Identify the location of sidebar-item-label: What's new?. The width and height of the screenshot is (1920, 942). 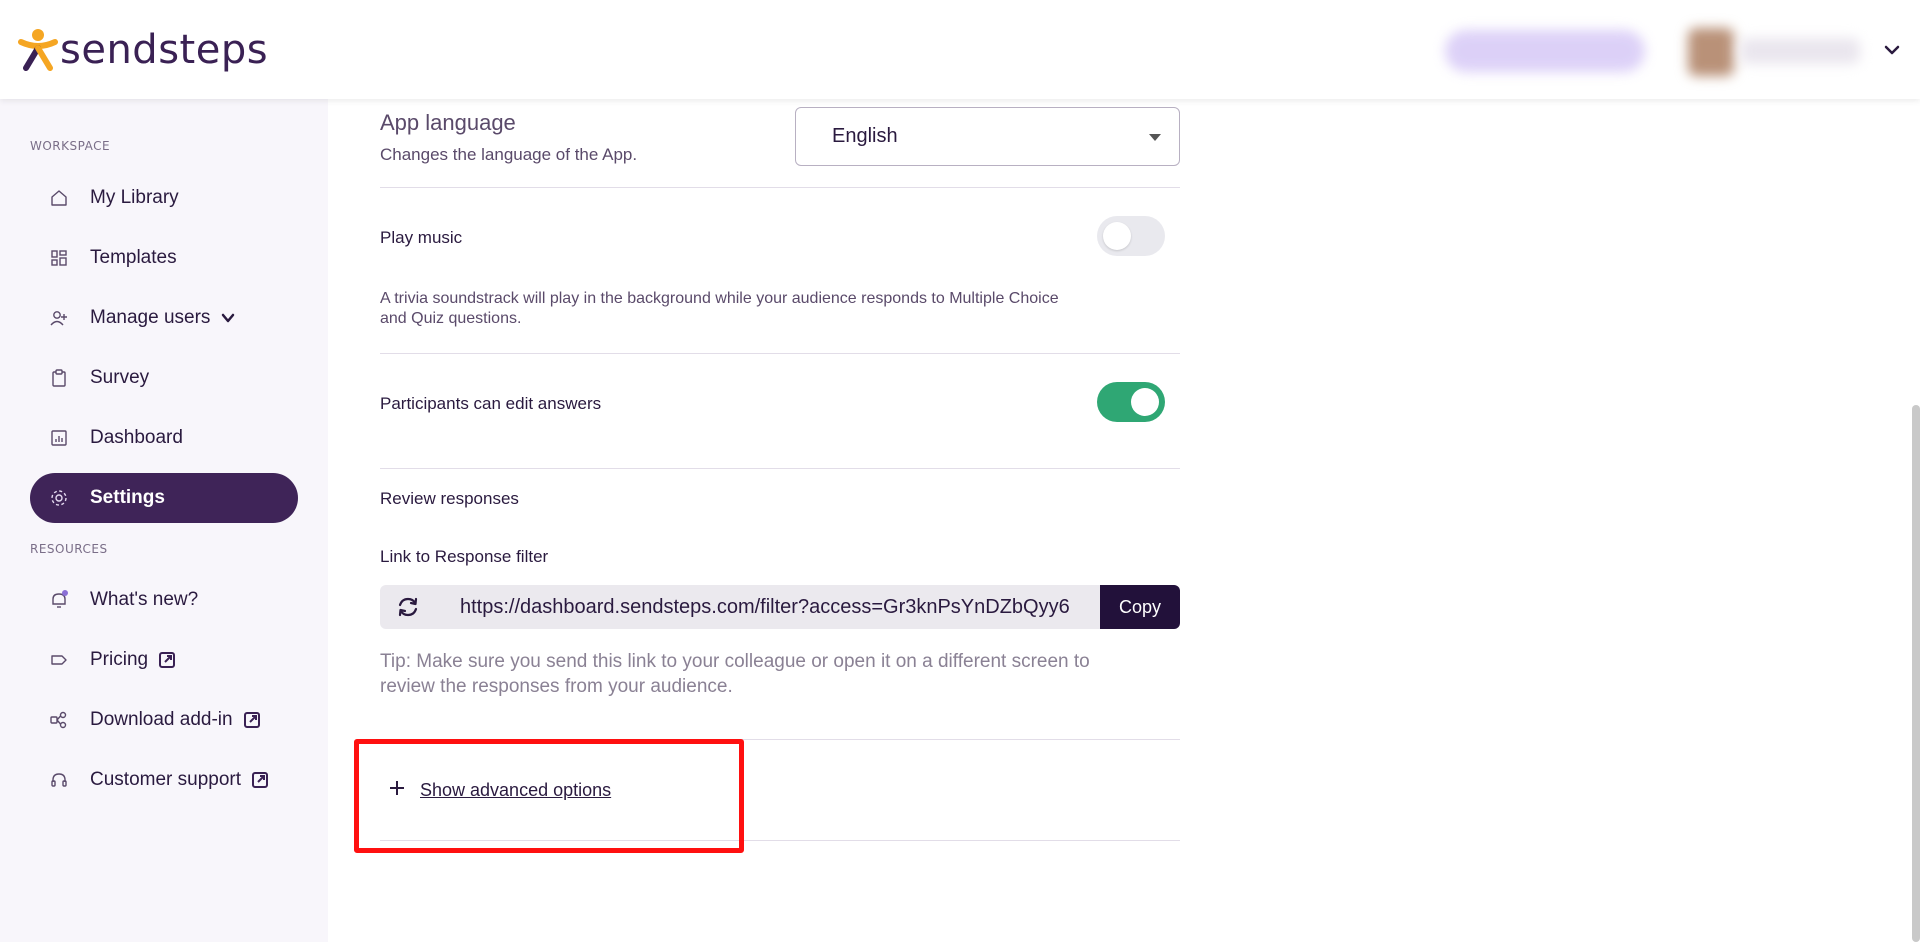
(144, 599).